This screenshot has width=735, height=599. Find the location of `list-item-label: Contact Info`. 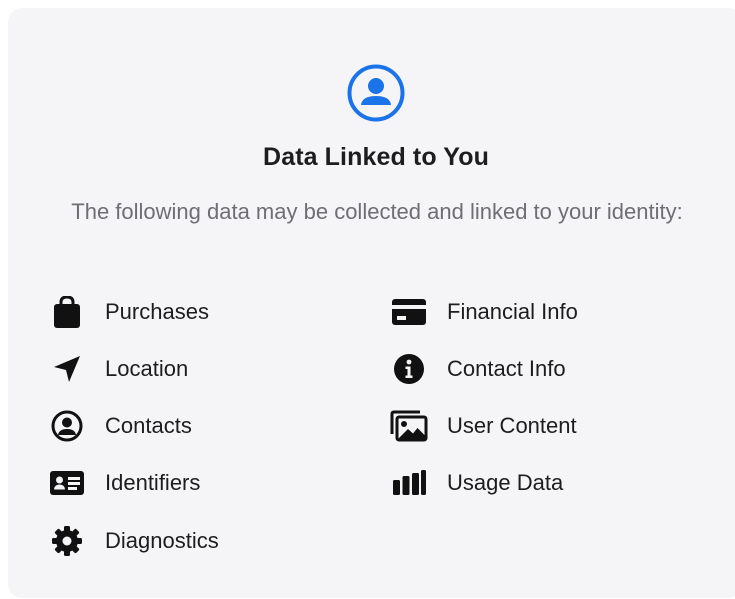

list-item-label: Contact Info is located at coordinates (506, 368).